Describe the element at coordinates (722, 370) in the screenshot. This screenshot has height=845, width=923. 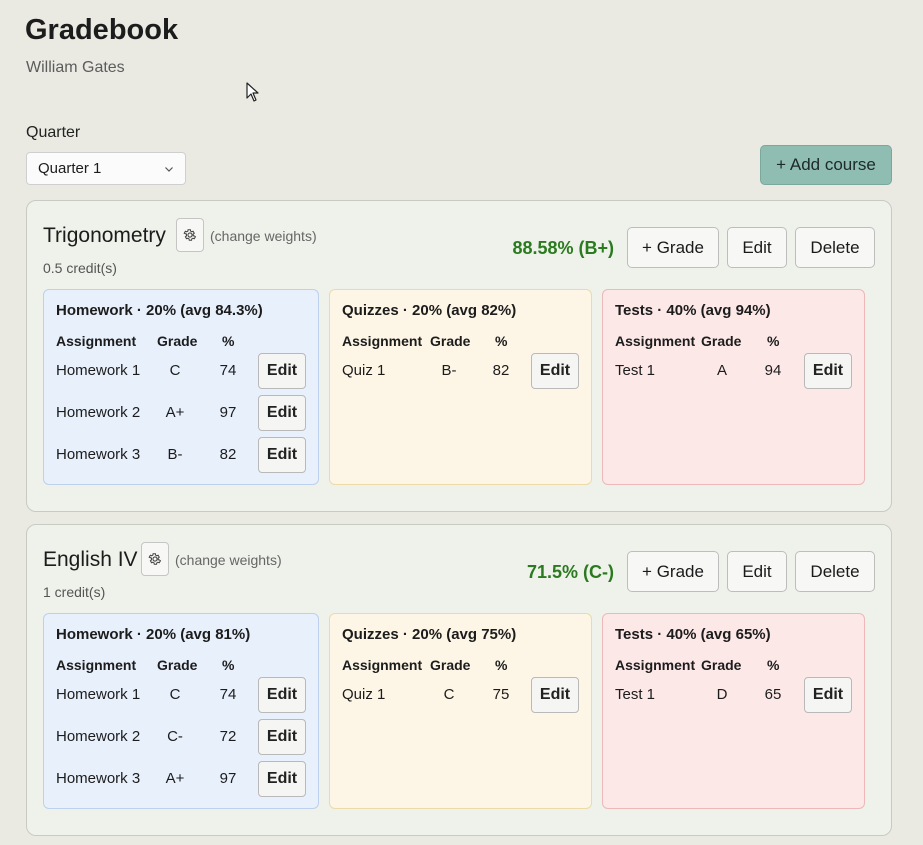
I see `assignment-grade: A` at that location.